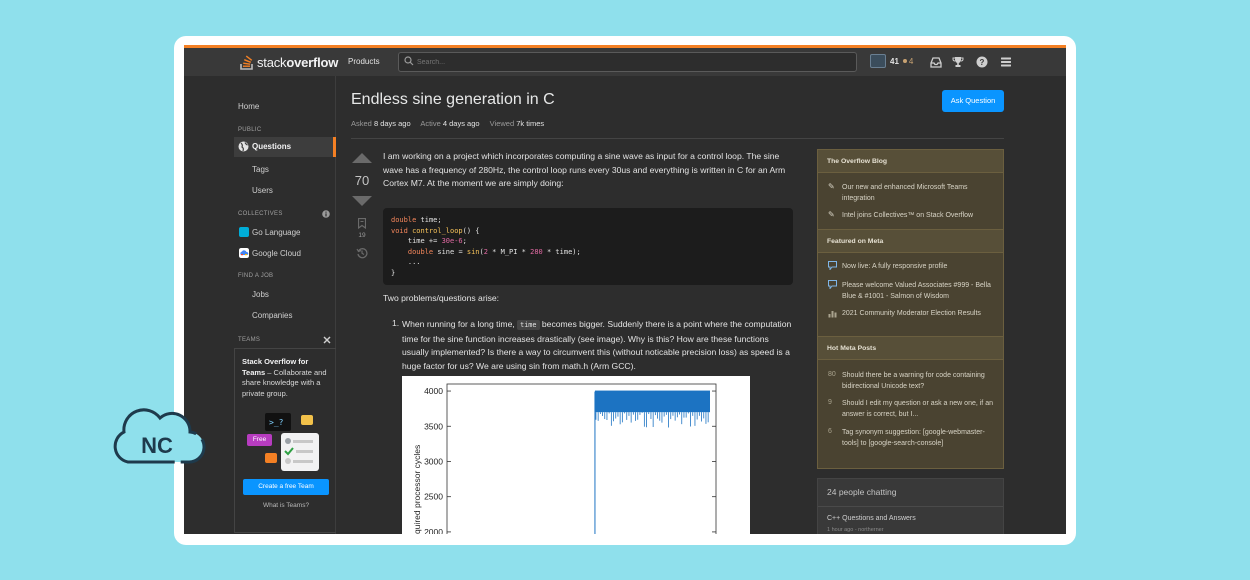  Describe the element at coordinates (276, 232) in the screenshot. I see `collective-go-language: Go Language` at that location.